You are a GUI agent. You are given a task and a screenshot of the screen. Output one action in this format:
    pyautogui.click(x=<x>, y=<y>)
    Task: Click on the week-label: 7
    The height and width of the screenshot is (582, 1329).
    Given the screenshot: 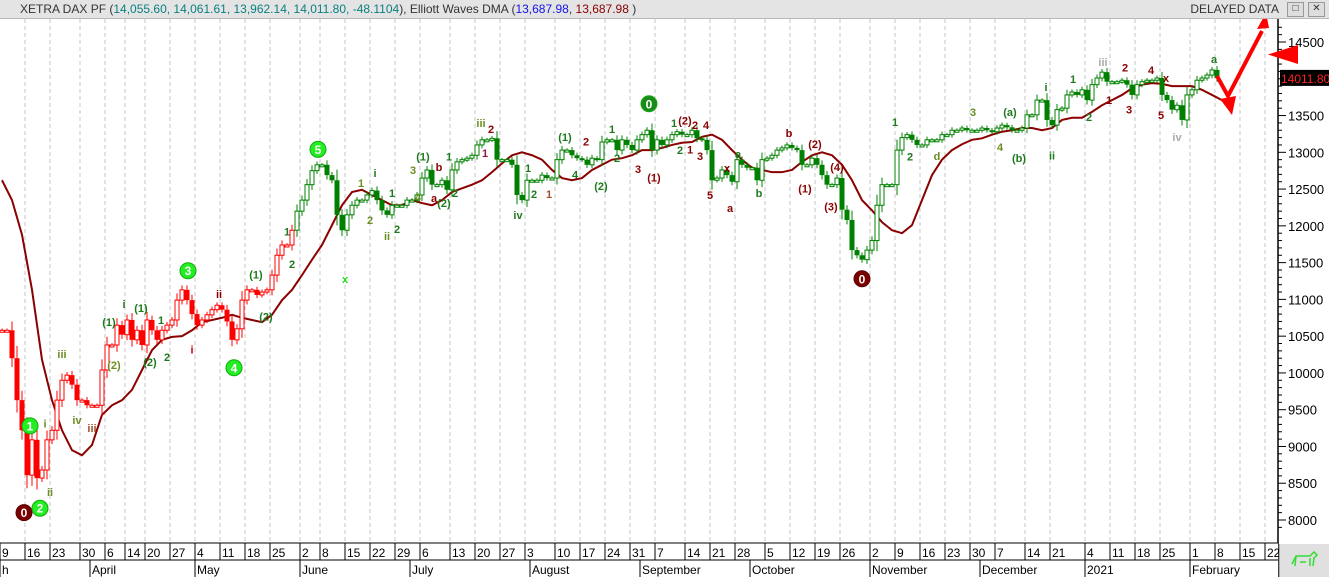 What is the action you would take?
    pyautogui.click(x=1000, y=553)
    